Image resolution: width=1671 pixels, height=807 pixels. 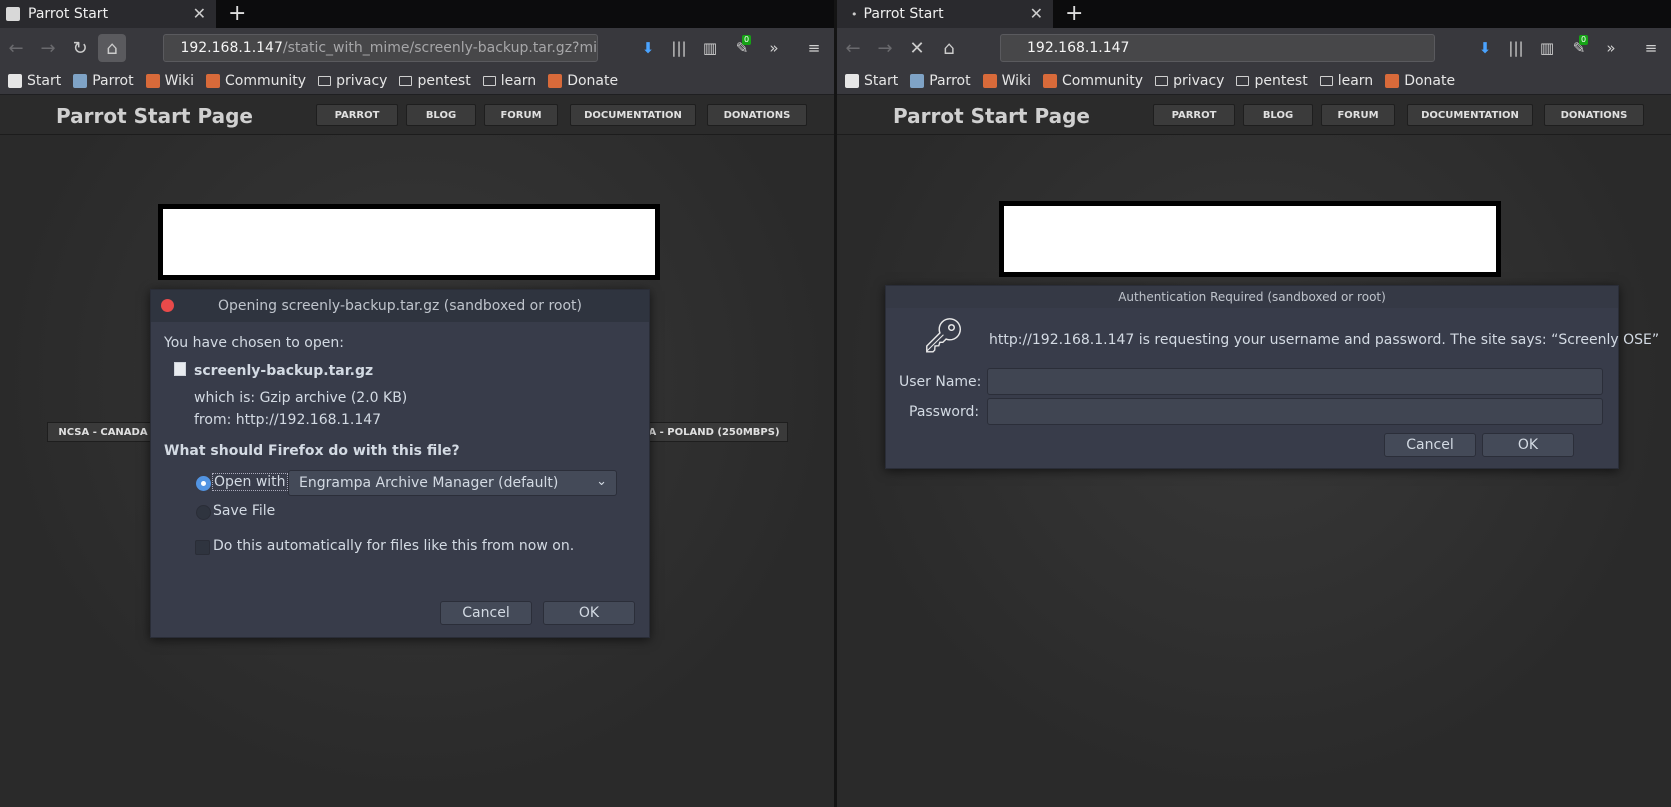 I want to click on key-icon: 🔑︎, so click(x=944, y=336).